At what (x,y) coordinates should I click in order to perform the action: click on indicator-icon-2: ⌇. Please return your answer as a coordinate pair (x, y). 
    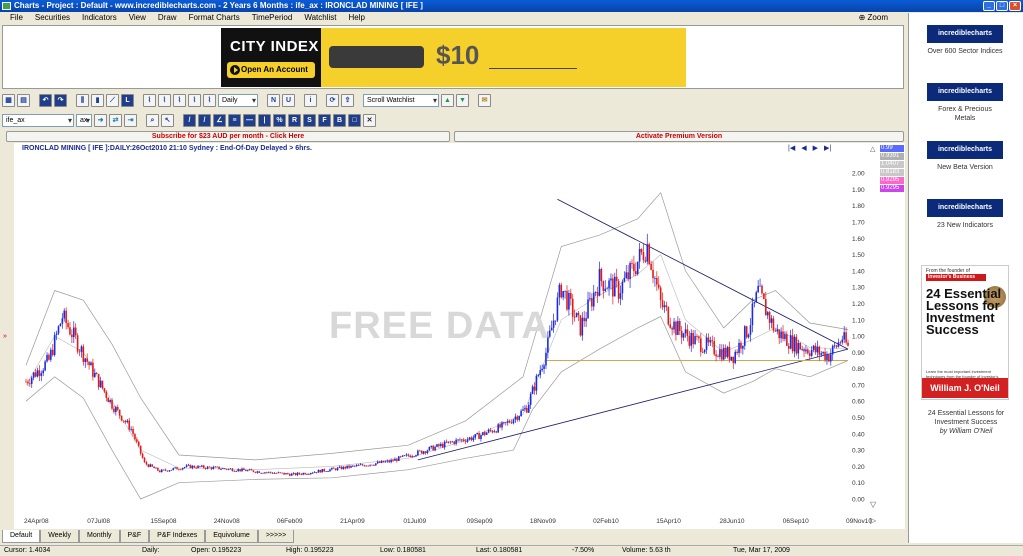
    Looking at the image, I should click on (164, 100).